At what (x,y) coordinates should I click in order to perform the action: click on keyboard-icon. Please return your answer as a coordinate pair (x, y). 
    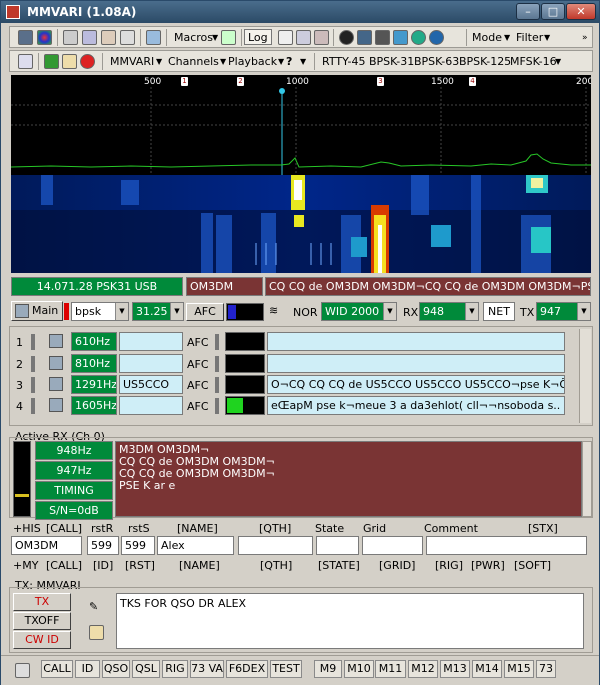
    Looking at the image, I should click on (153, 37).